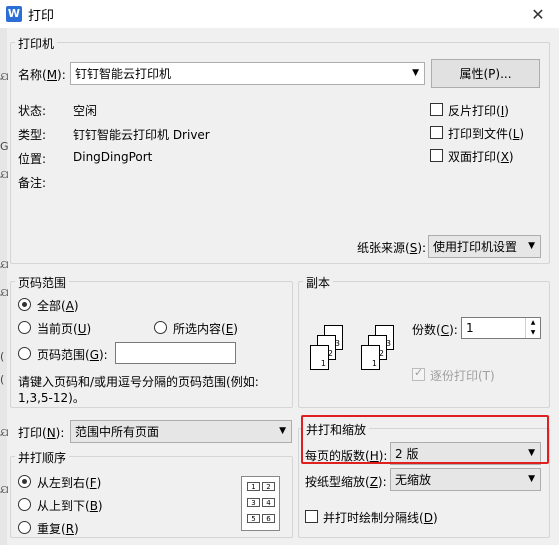 The height and width of the screenshot is (545, 559). Describe the element at coordinates (113, 157) in the screenshot. I see `where-value: DingDingPort` at that location.